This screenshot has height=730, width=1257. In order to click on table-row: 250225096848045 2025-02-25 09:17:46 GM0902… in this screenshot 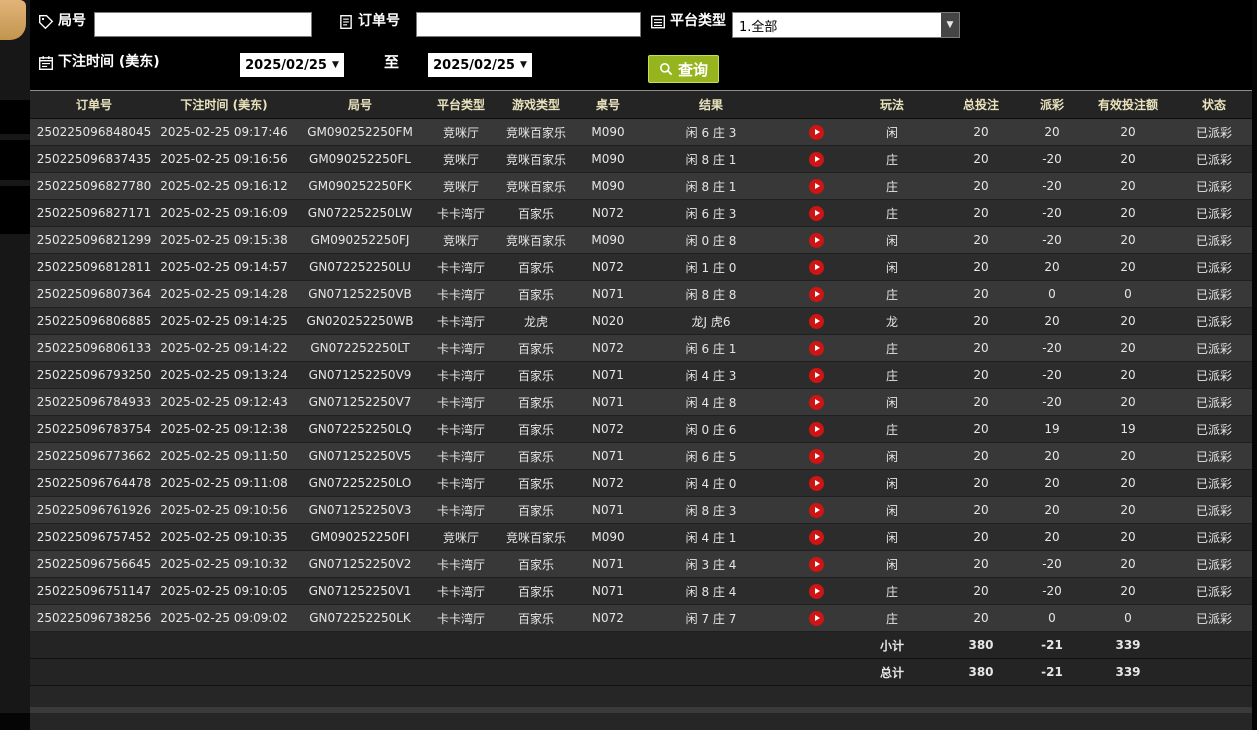, I will do `click(641, 132)`.